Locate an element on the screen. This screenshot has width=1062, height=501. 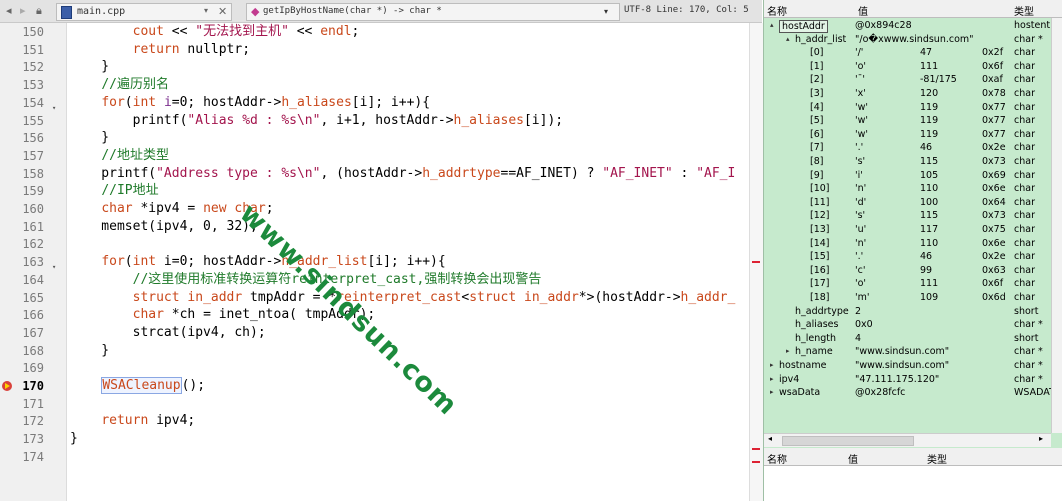
watch-row: h_aliases 0x0 char * is located at coordinates (913, 325).